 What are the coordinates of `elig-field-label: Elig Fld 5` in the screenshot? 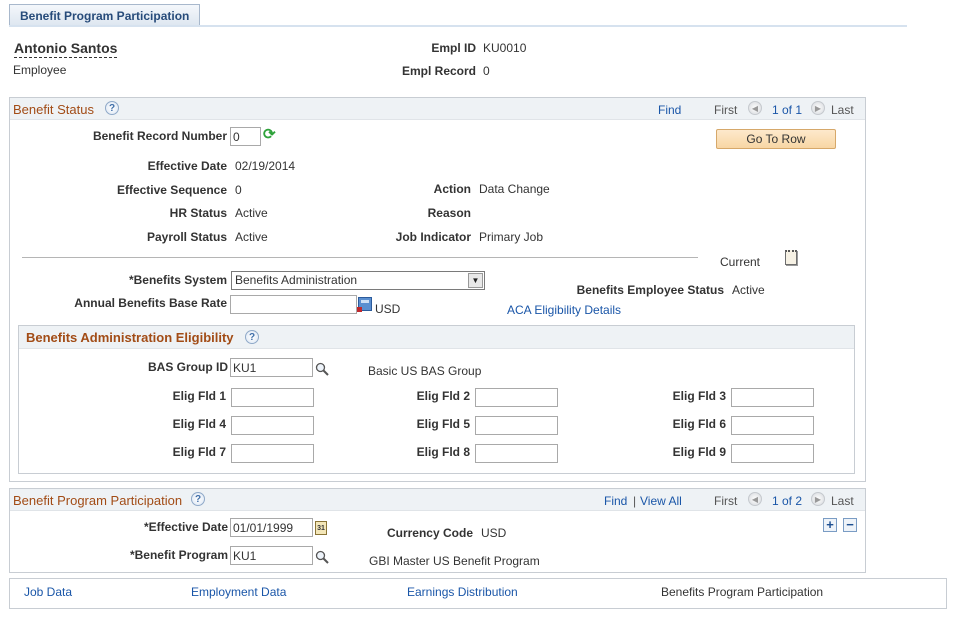 It's located at (443, 424).